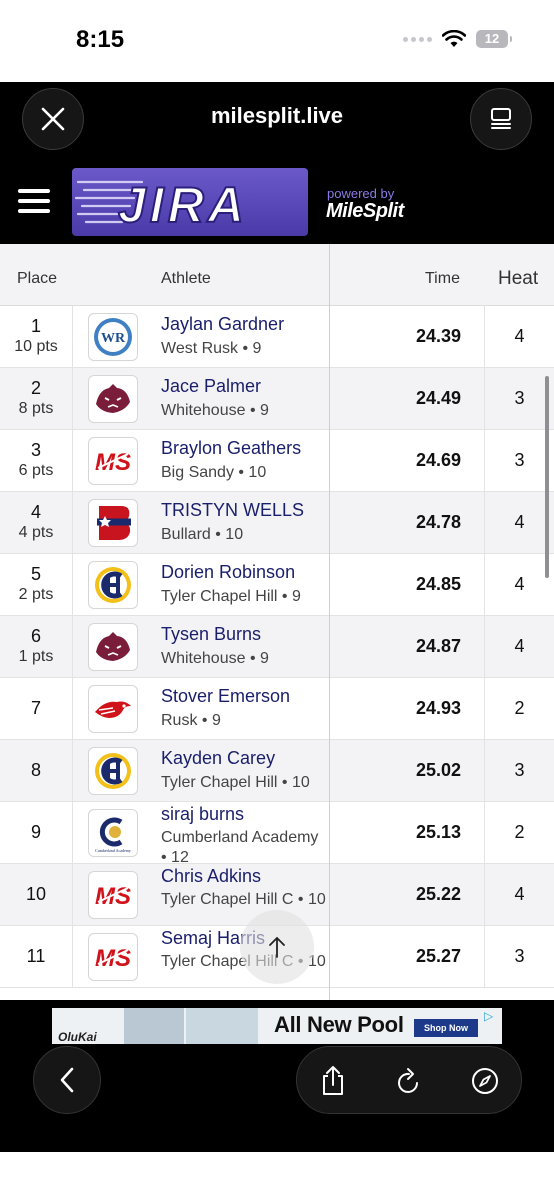 This screenshot has width=554, height=1200. I want to click on athlete-team-grade: Cumberland Academy • 12, so click(243, 848).